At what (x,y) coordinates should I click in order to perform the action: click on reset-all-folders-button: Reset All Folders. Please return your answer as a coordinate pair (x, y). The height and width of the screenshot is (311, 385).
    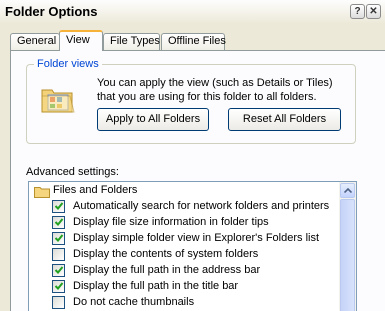
    Looking at the image, I should click on (284, 119).